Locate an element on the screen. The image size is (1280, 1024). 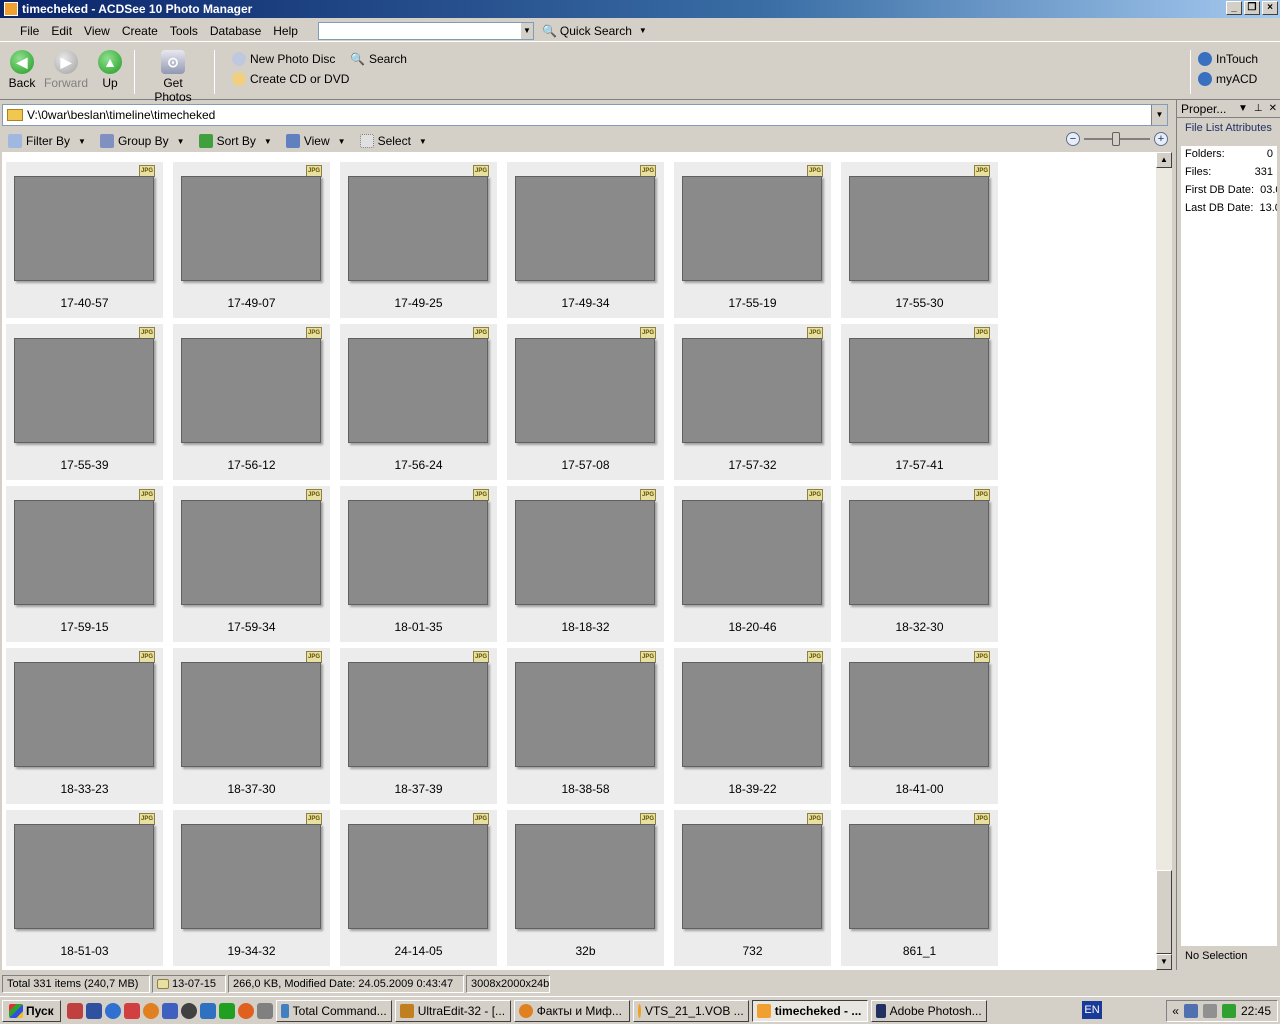
view-button: View ▼ is located at coordinates (315, 141).